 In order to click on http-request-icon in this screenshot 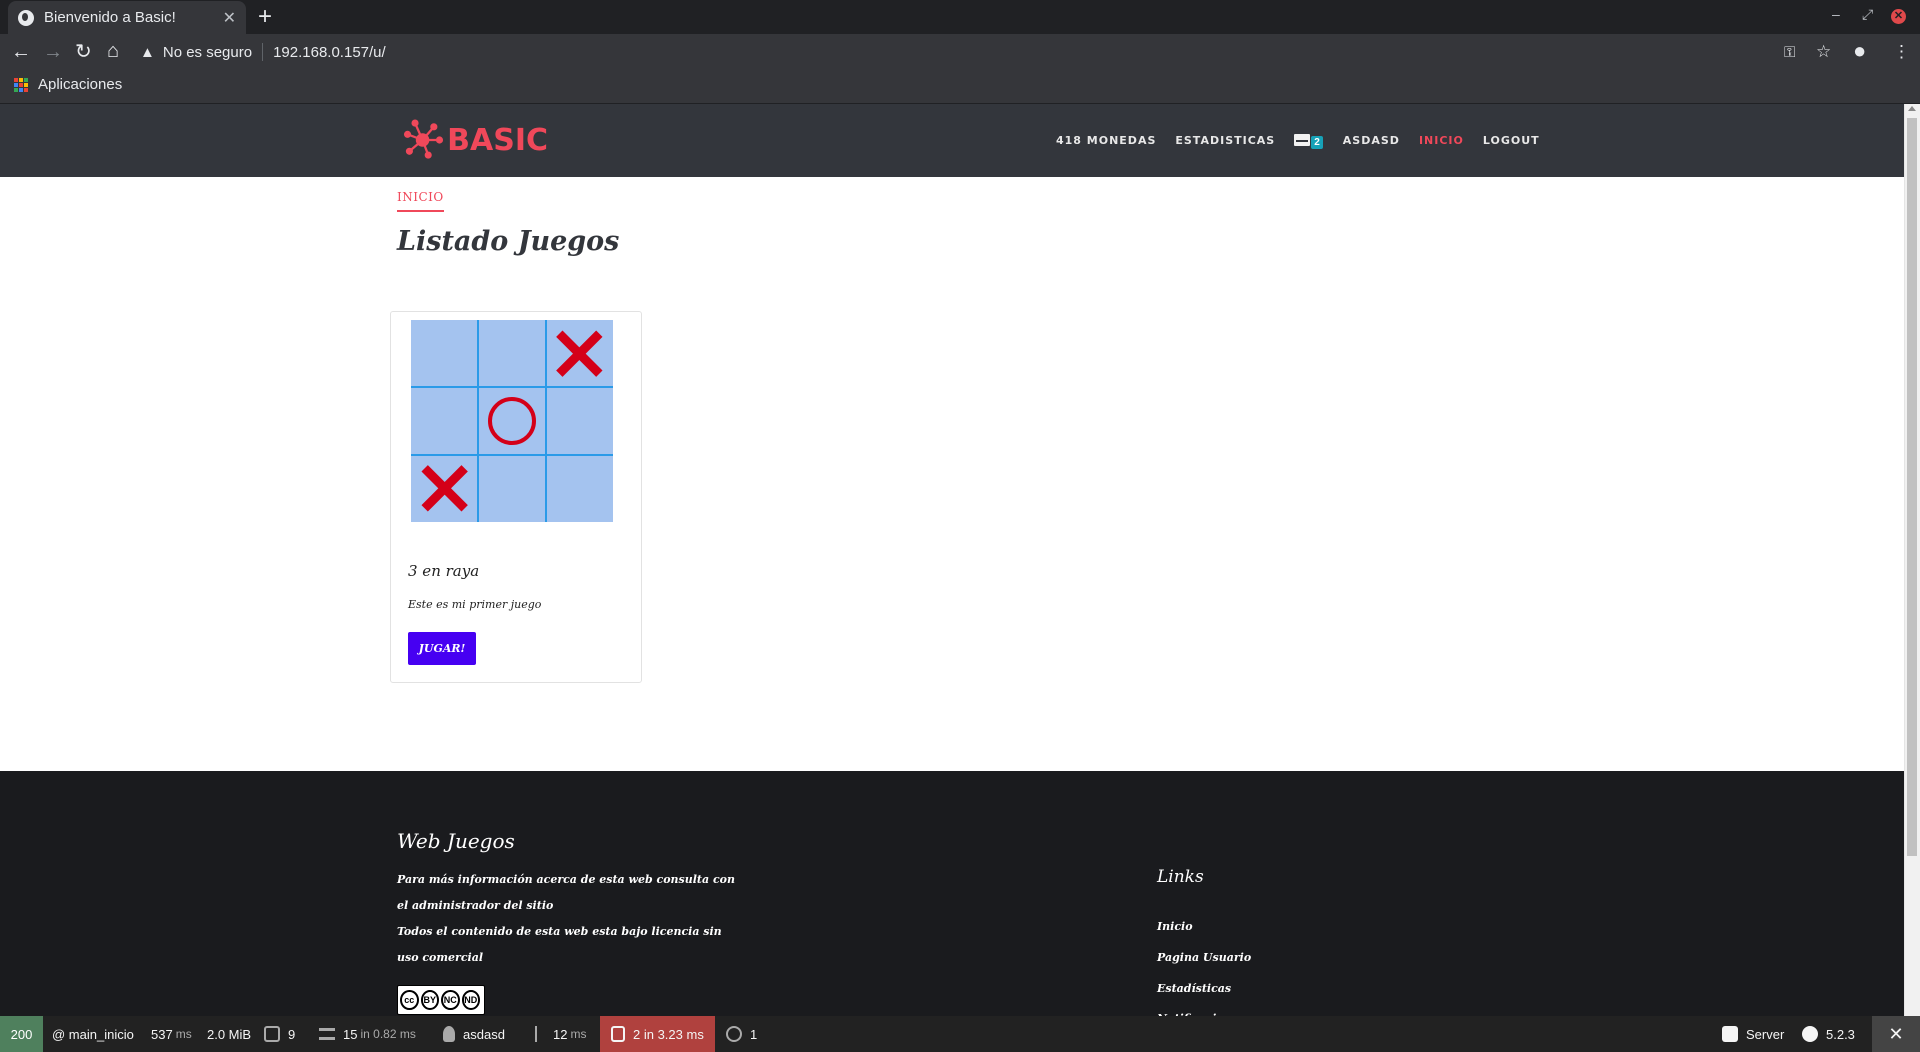, I will do `click(272, 1034)`.